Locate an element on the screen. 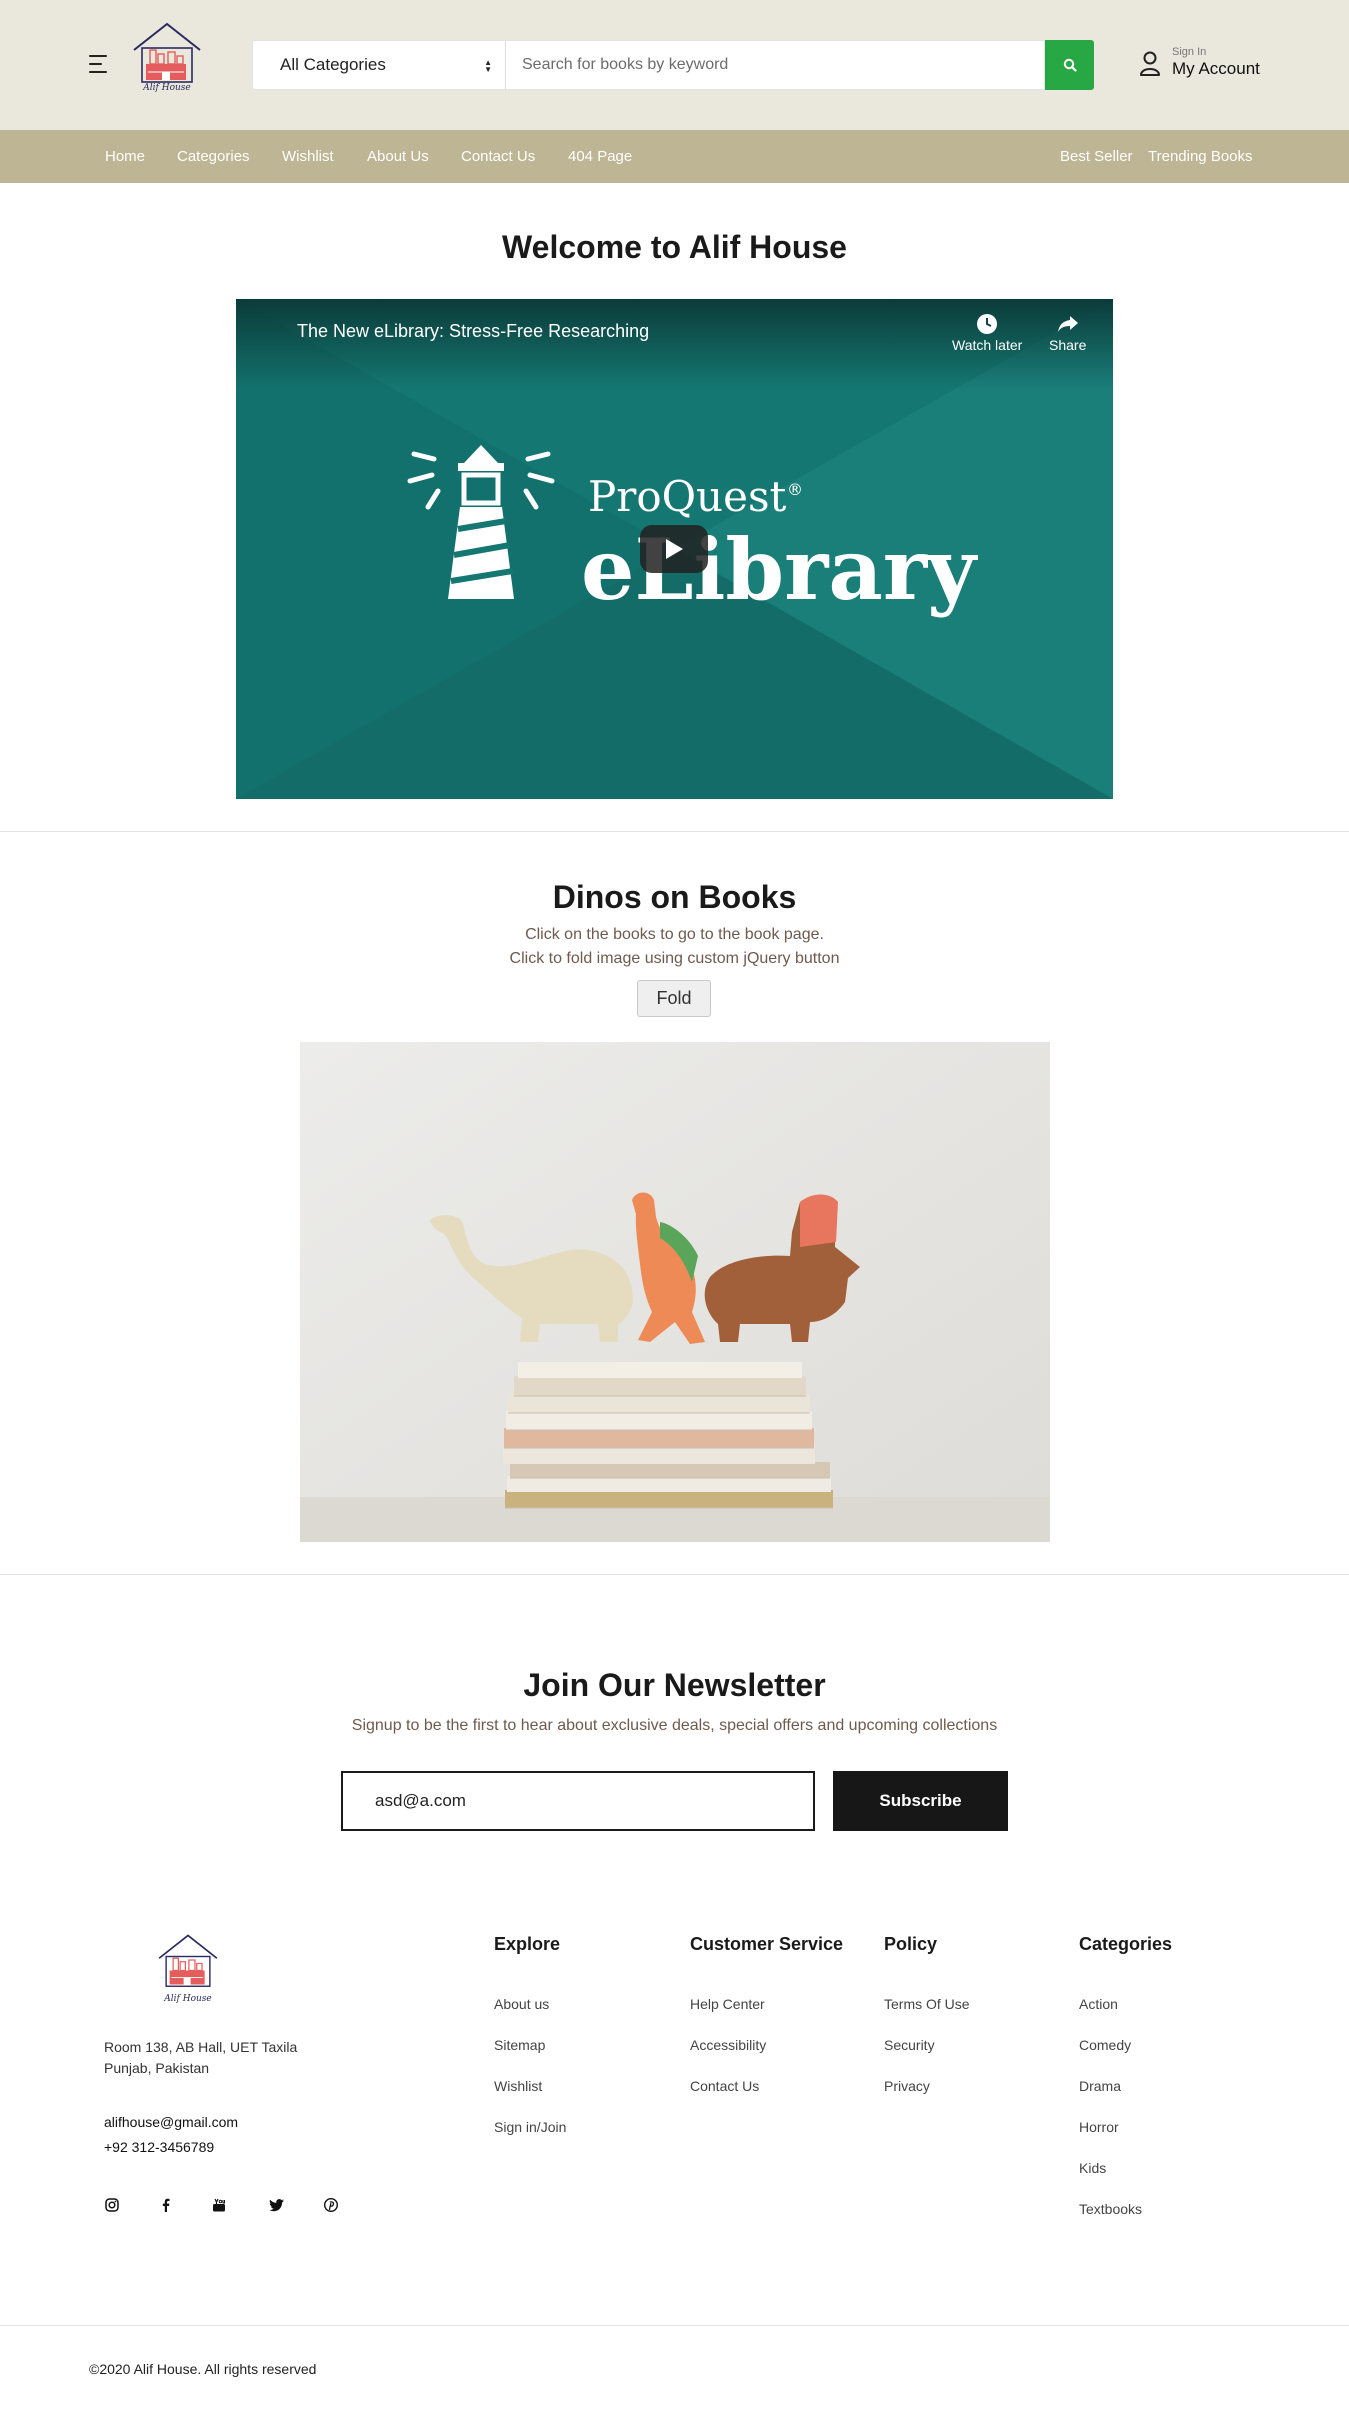 The height and width of the screenshot is (2412, 1349). footer-phone: +92 312-3456789 is located at coordinates (159, 2147).